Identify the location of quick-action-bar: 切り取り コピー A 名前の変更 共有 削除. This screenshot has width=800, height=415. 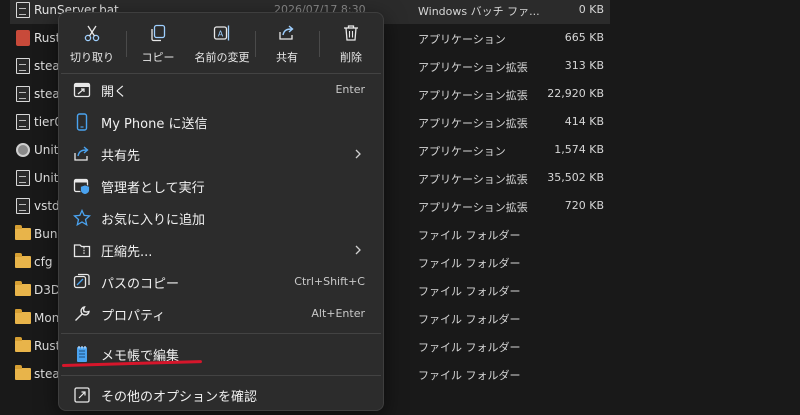
(221, 42).